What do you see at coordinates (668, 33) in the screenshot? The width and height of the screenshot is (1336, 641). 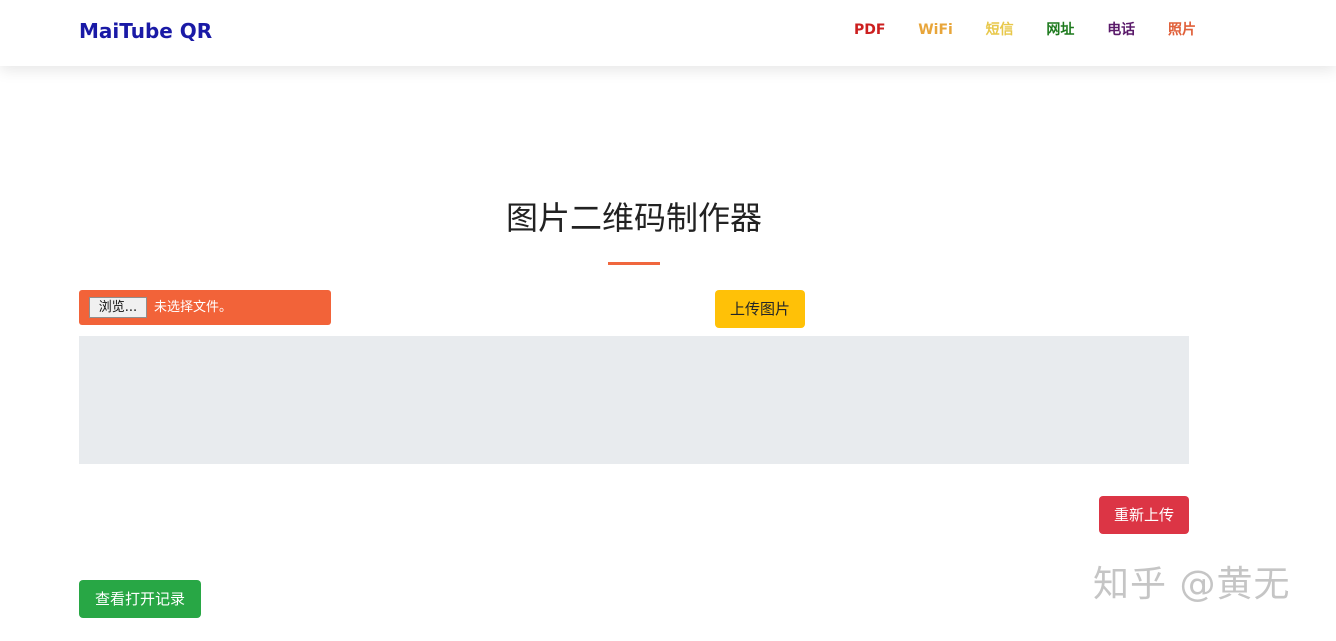 I see `navbar: MaiTube QR PDF WiFi 短信 网址 电话 照片` at bounding box center [668, 33].